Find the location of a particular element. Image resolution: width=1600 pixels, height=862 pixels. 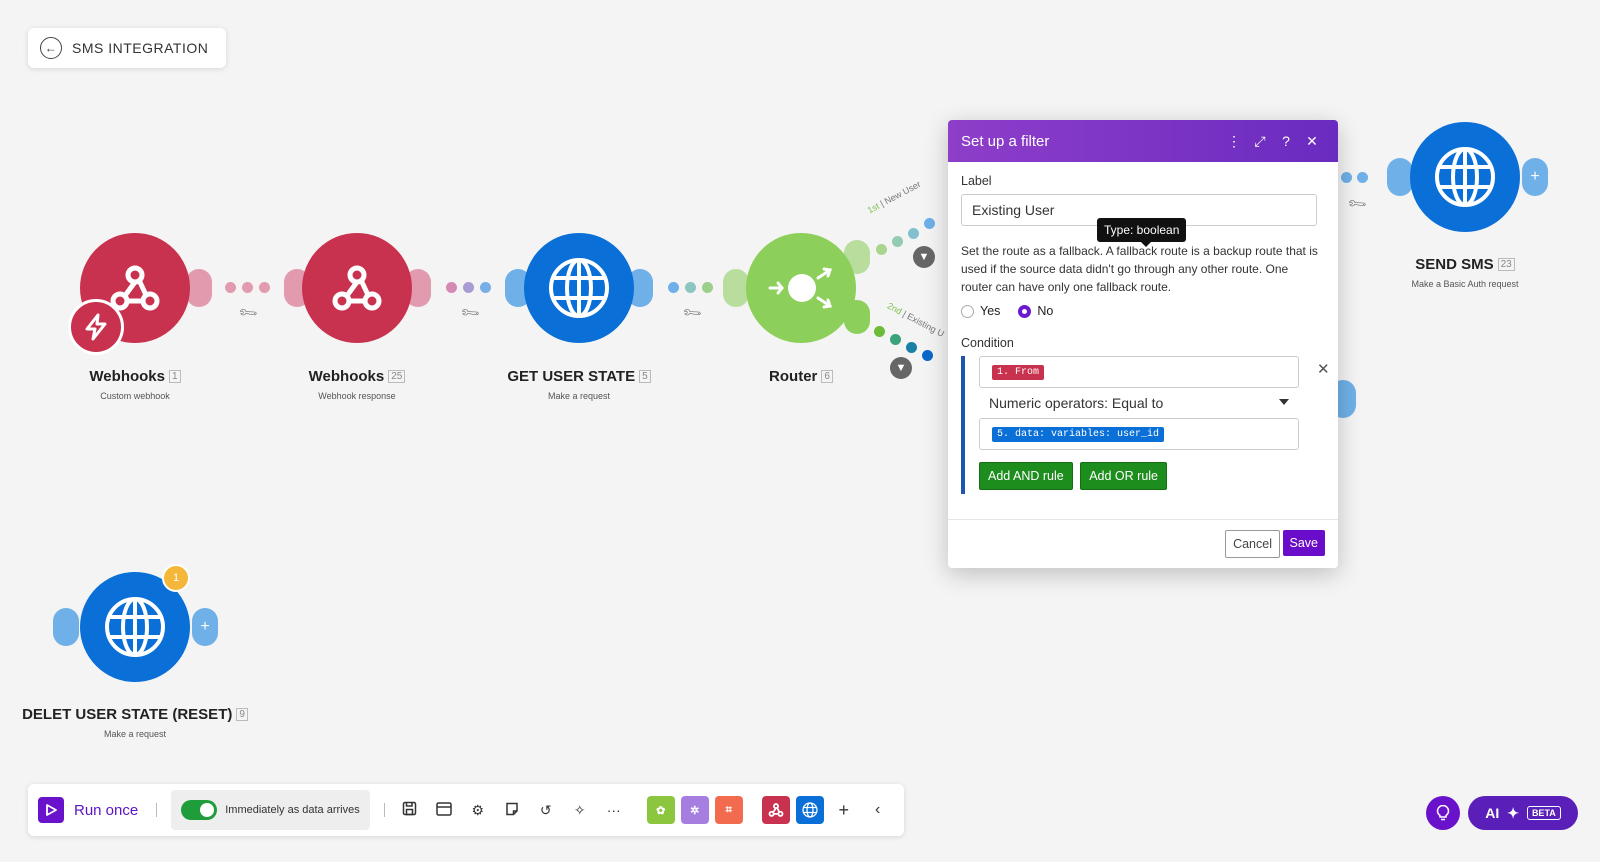

route-label-new-user: 1st | New User is located at coordinates (894, 197).